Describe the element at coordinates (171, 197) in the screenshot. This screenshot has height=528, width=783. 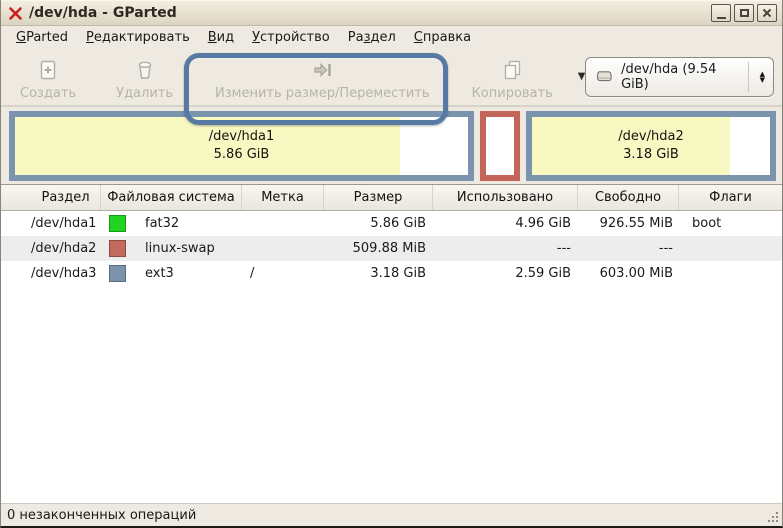
I see `header-filesystem: Файловая система` at that location.